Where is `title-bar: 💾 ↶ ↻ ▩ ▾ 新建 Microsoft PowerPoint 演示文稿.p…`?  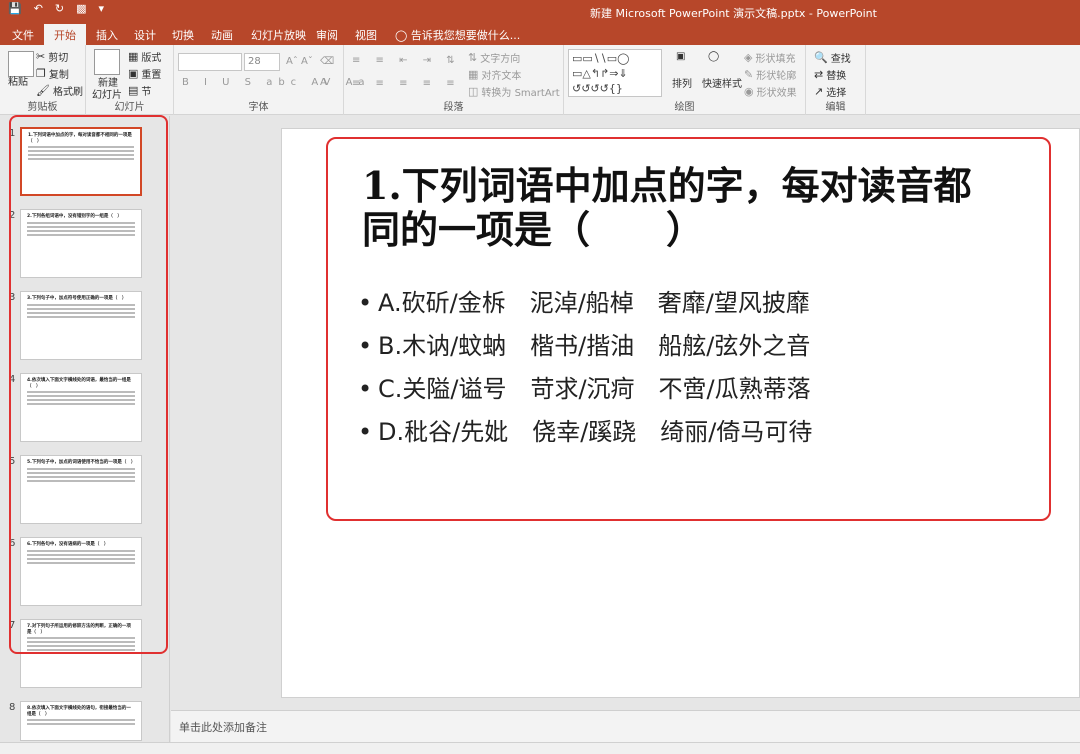
title-bar: 💾 ↶ ↻ ▩ ▾ 新建 Microsoft PowerPoint 演示文稿.p… is located at coordinates (540, 12).